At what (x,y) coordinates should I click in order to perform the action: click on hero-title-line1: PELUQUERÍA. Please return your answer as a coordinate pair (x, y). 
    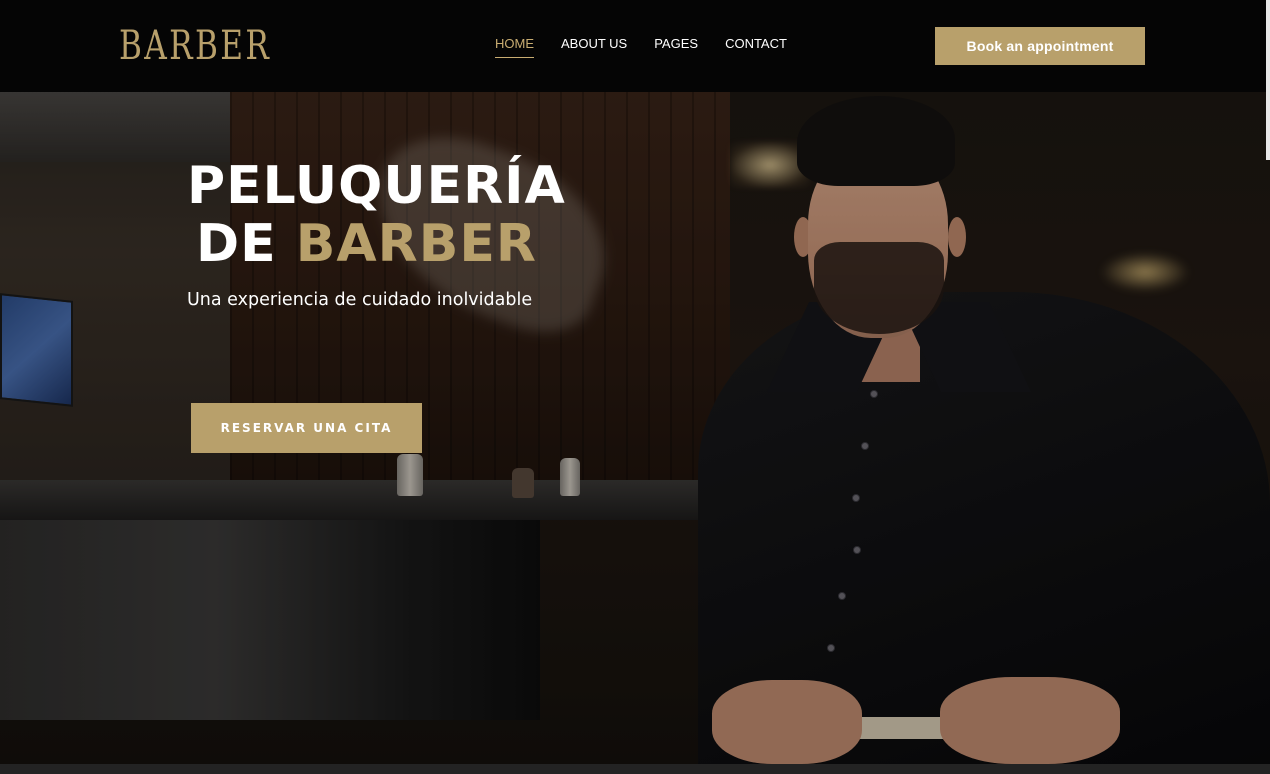
    Looking at the image, I should click on (376, 186).